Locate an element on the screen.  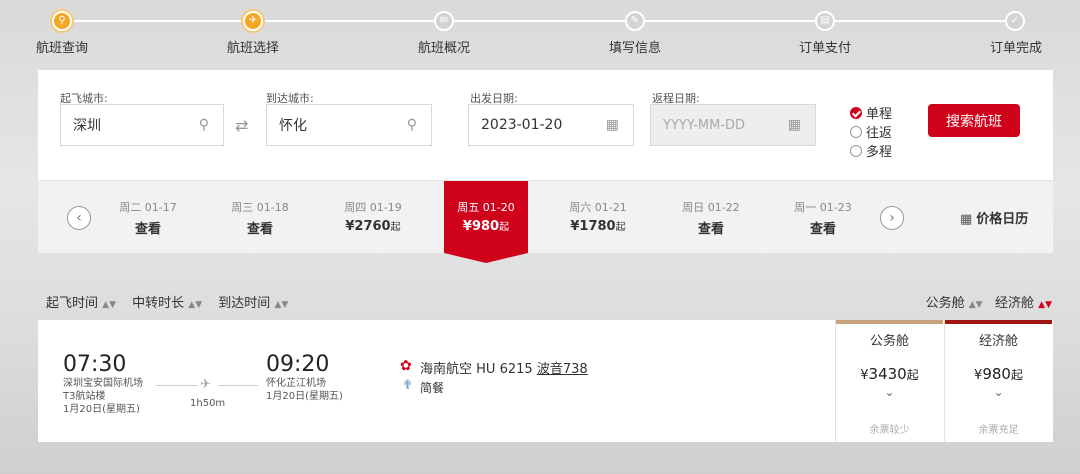
cabin-price: ¥3430起 is located at coordinates (889, 374).